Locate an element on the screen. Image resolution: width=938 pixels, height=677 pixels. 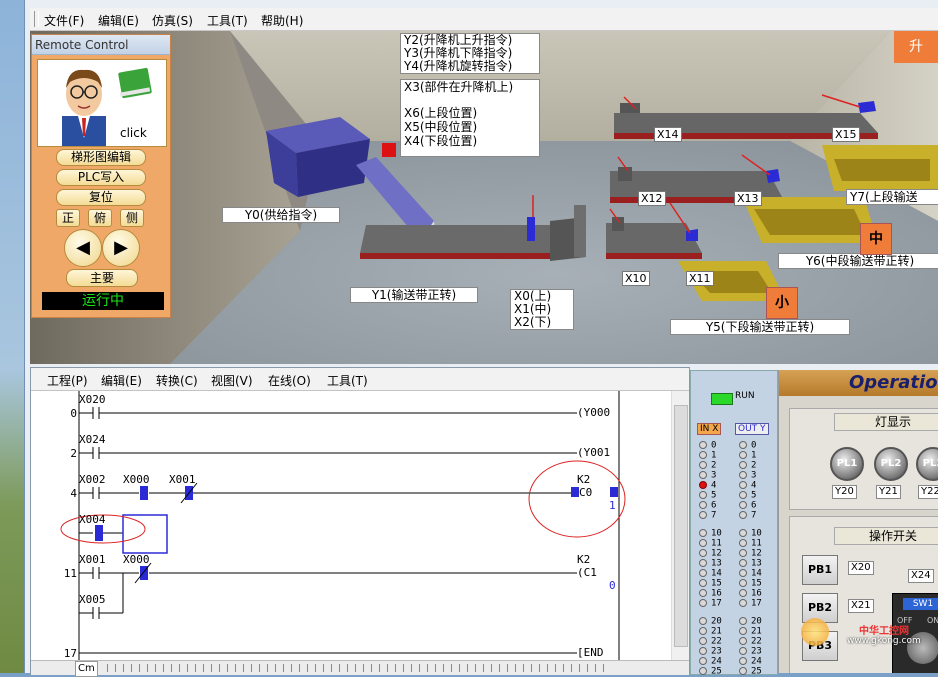
contact-x000: X000 is located at coordinates (136, 479).